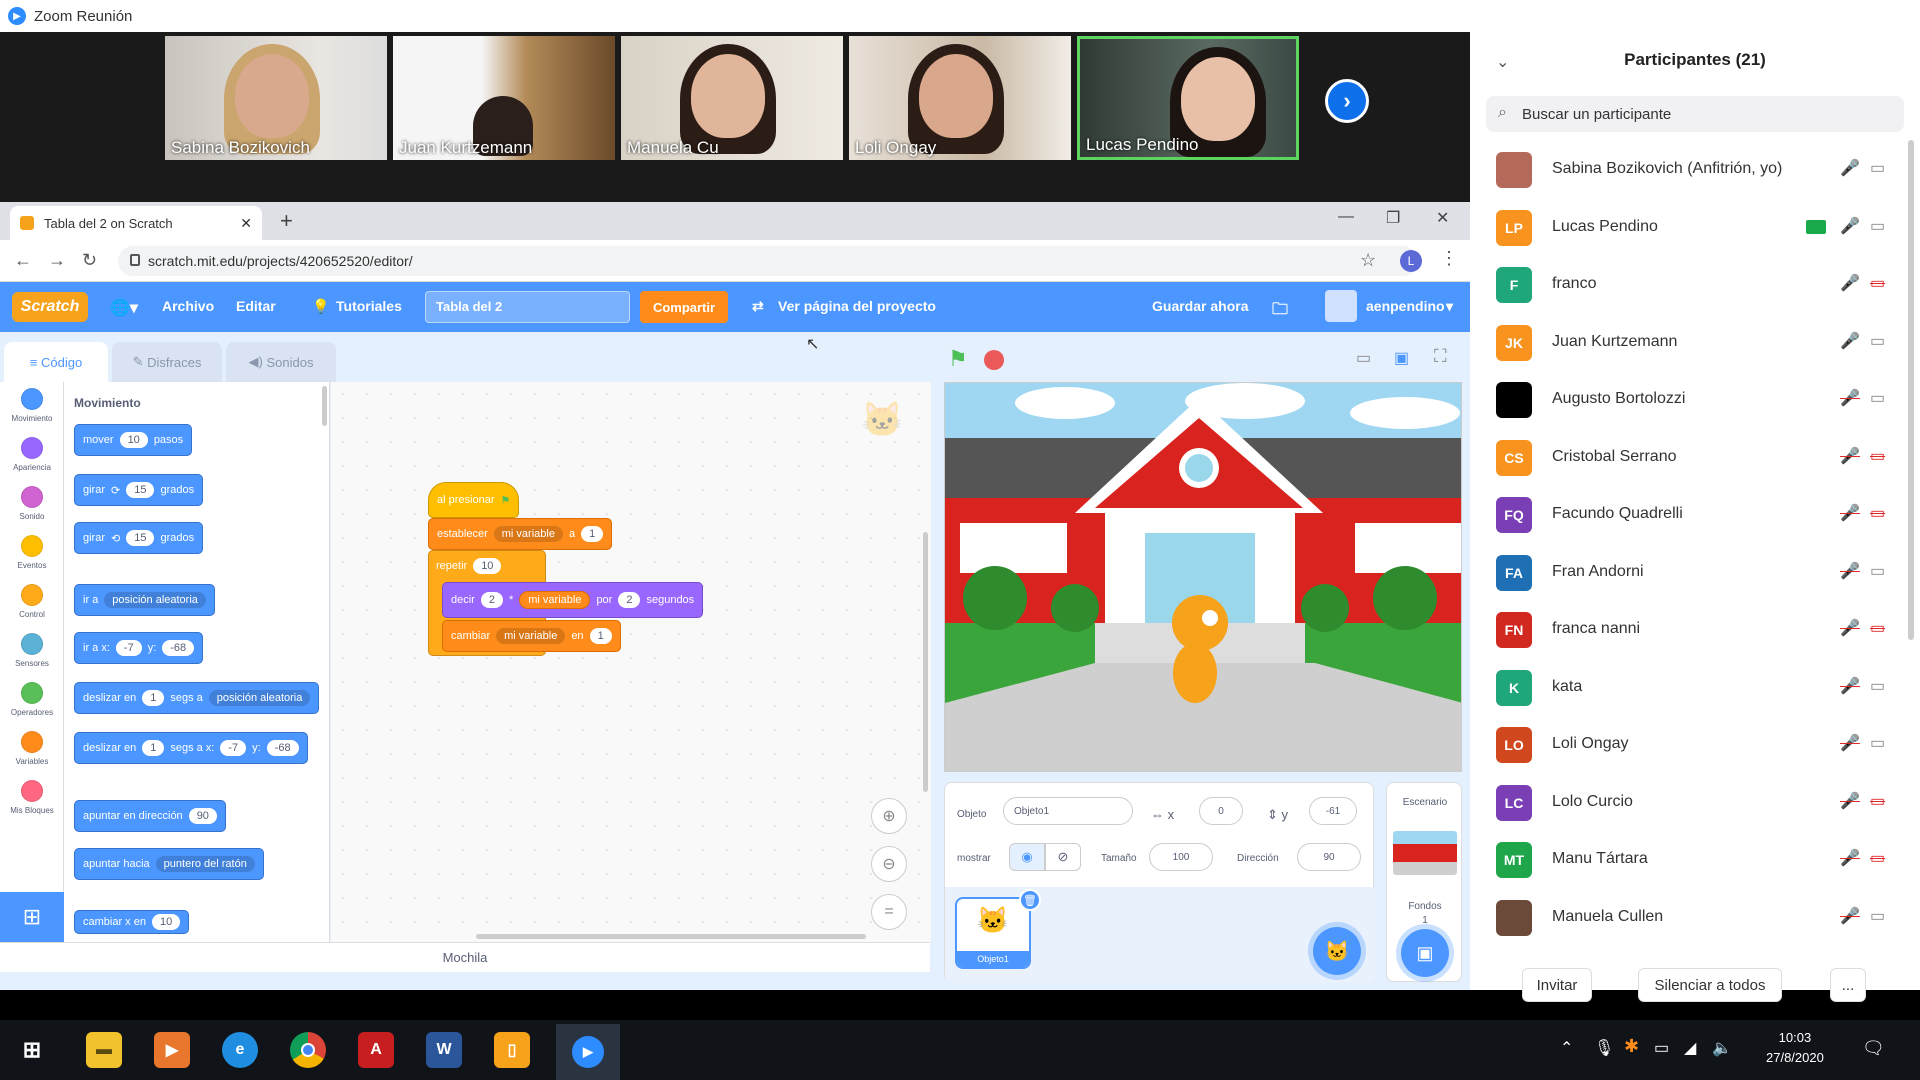  I want to click on category-4: Control, so click(32, 601).